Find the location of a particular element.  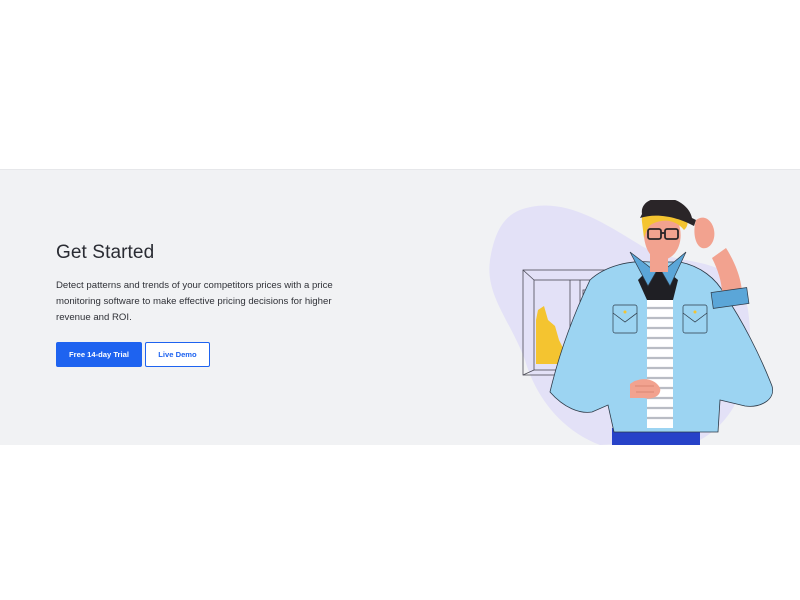

person-illustration is located at coordinates (631, 322).